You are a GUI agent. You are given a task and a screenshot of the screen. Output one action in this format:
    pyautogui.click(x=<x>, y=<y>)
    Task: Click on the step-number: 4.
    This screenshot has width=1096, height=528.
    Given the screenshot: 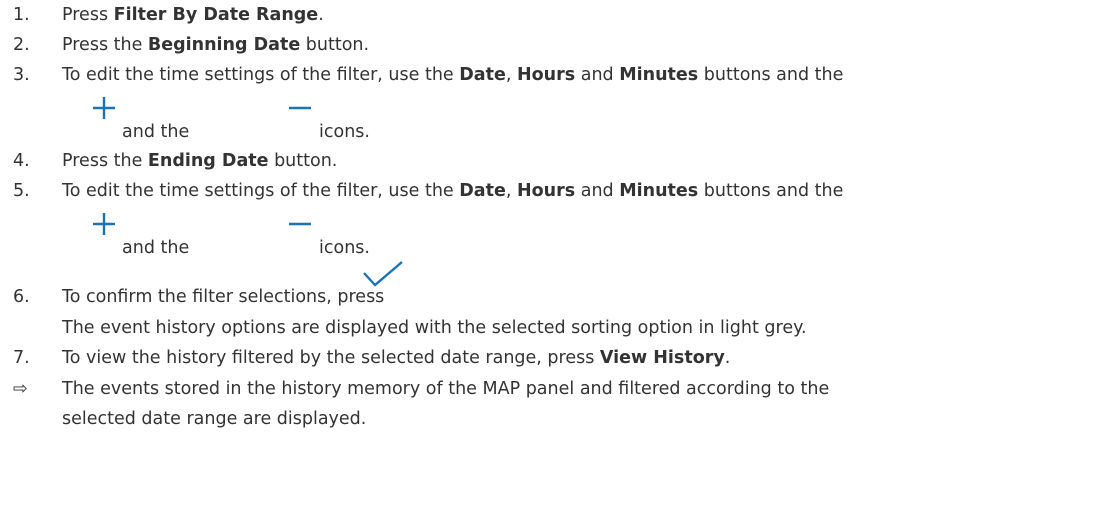 What is the action you would take?
    pyautogui.click(x=21, y=161)
    